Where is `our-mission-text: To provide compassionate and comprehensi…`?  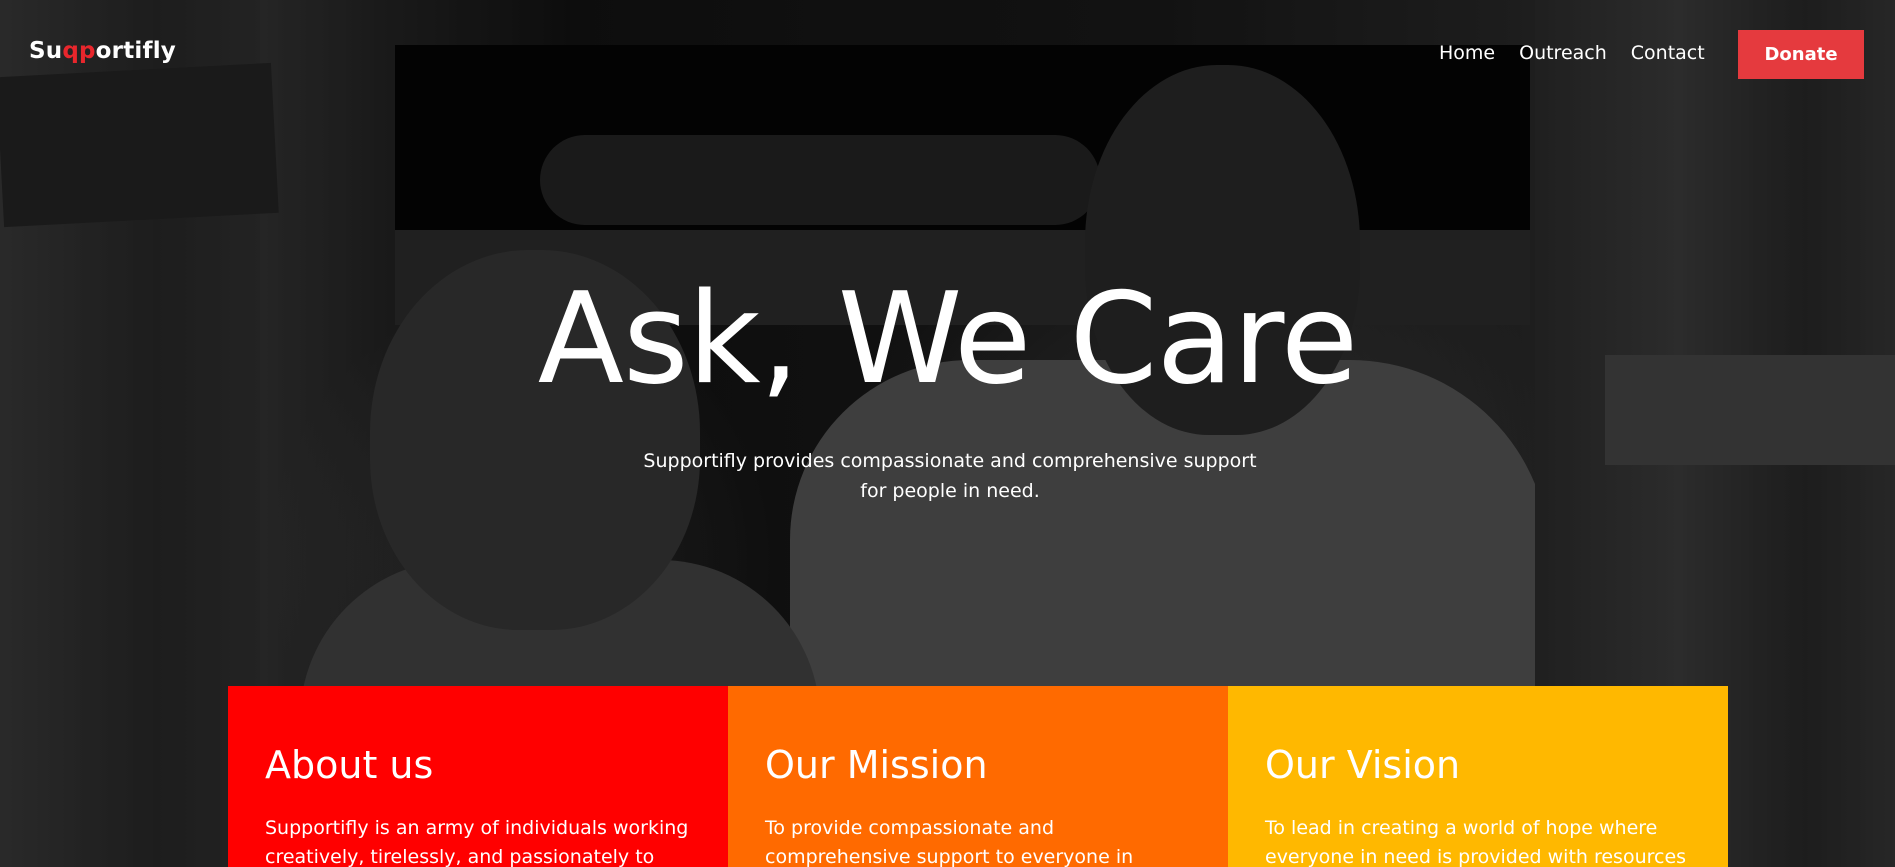
our-mission-text: To provide compassionate and comprehensi… is located at coordinates (949, 842).